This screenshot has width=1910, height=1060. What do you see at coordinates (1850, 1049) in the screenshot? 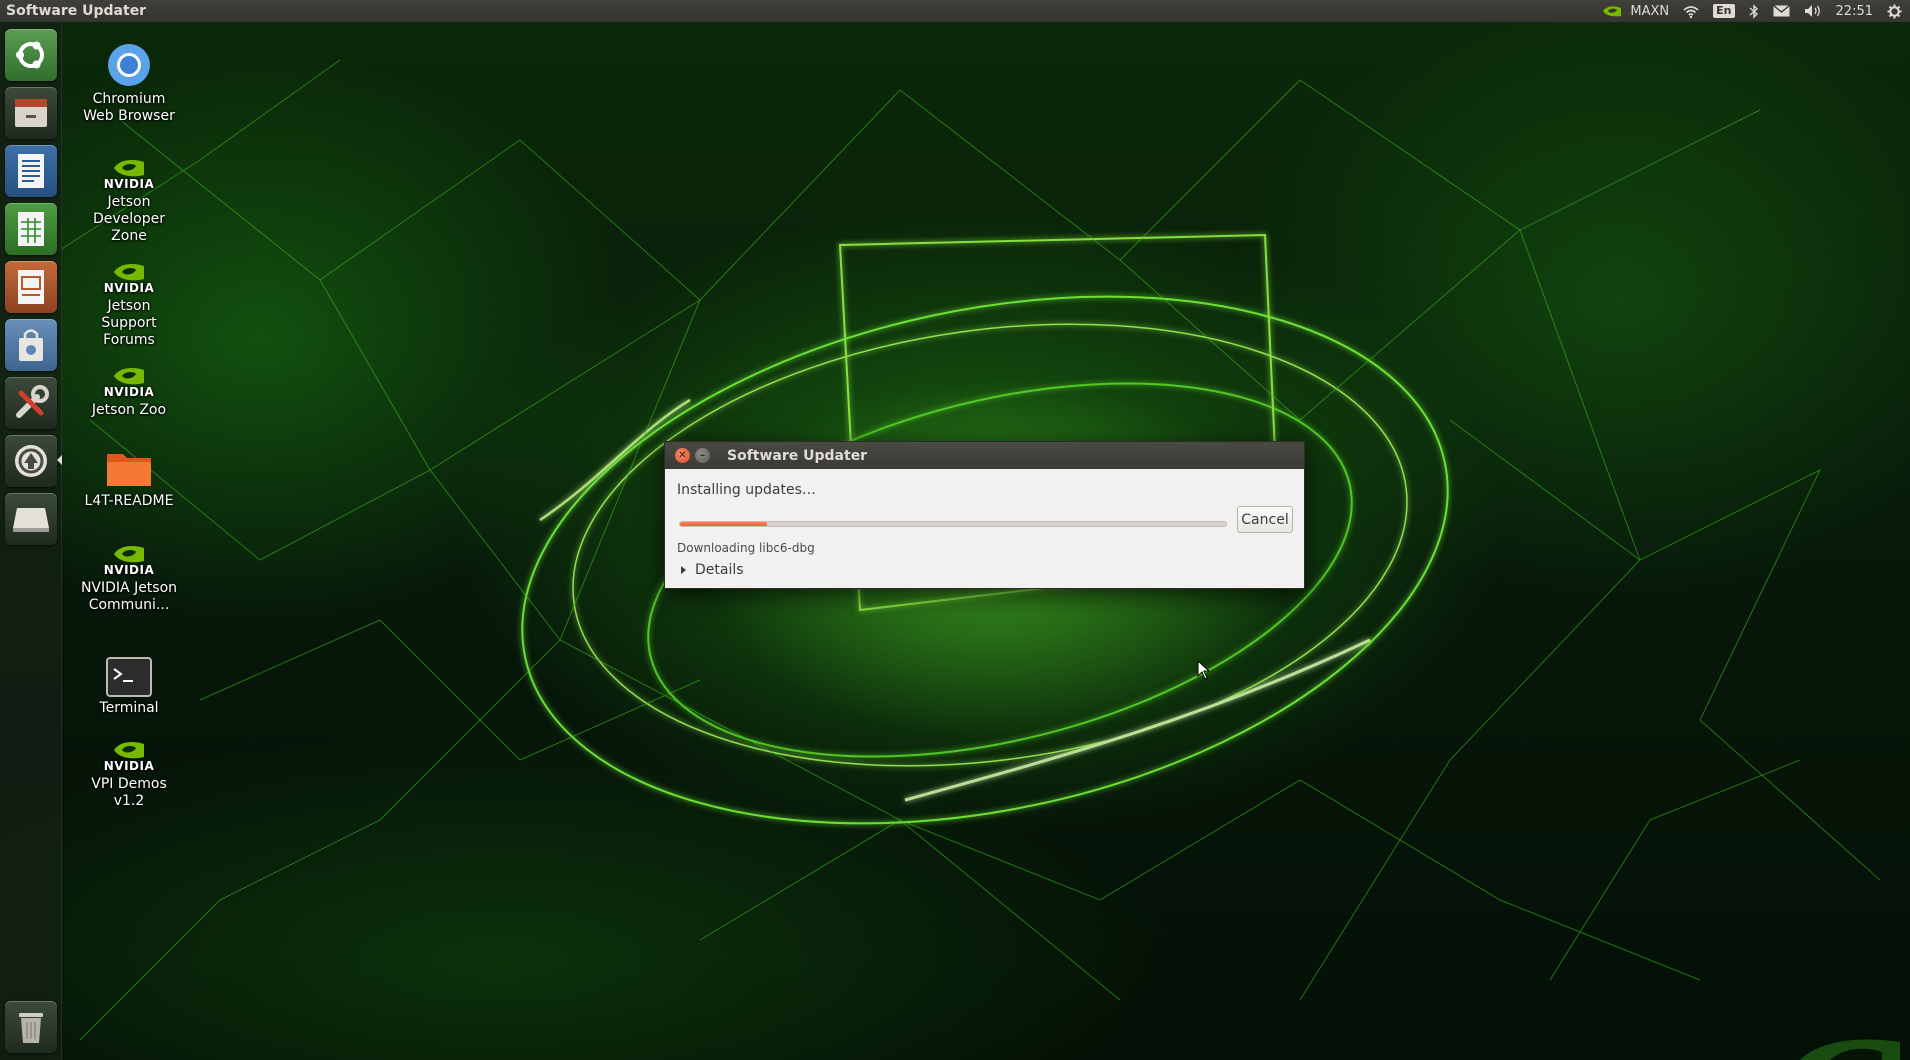
I see `nvidia-watermark-icon` at bounding box center [1850, 1049].